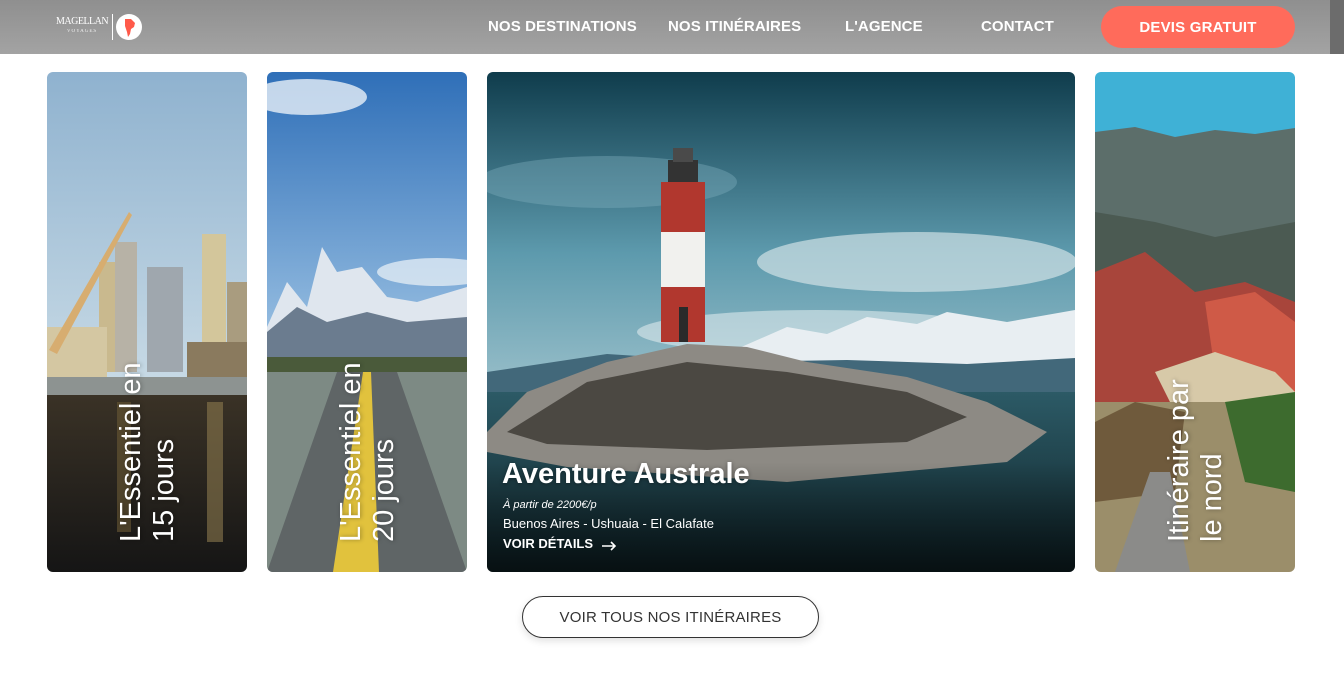 The height and width of the screenshot is (700, 1344). What do you see at coordinates (609, 545) in the screenshot?
I see `arrow-right-icon` at bounding box center [609, 545].